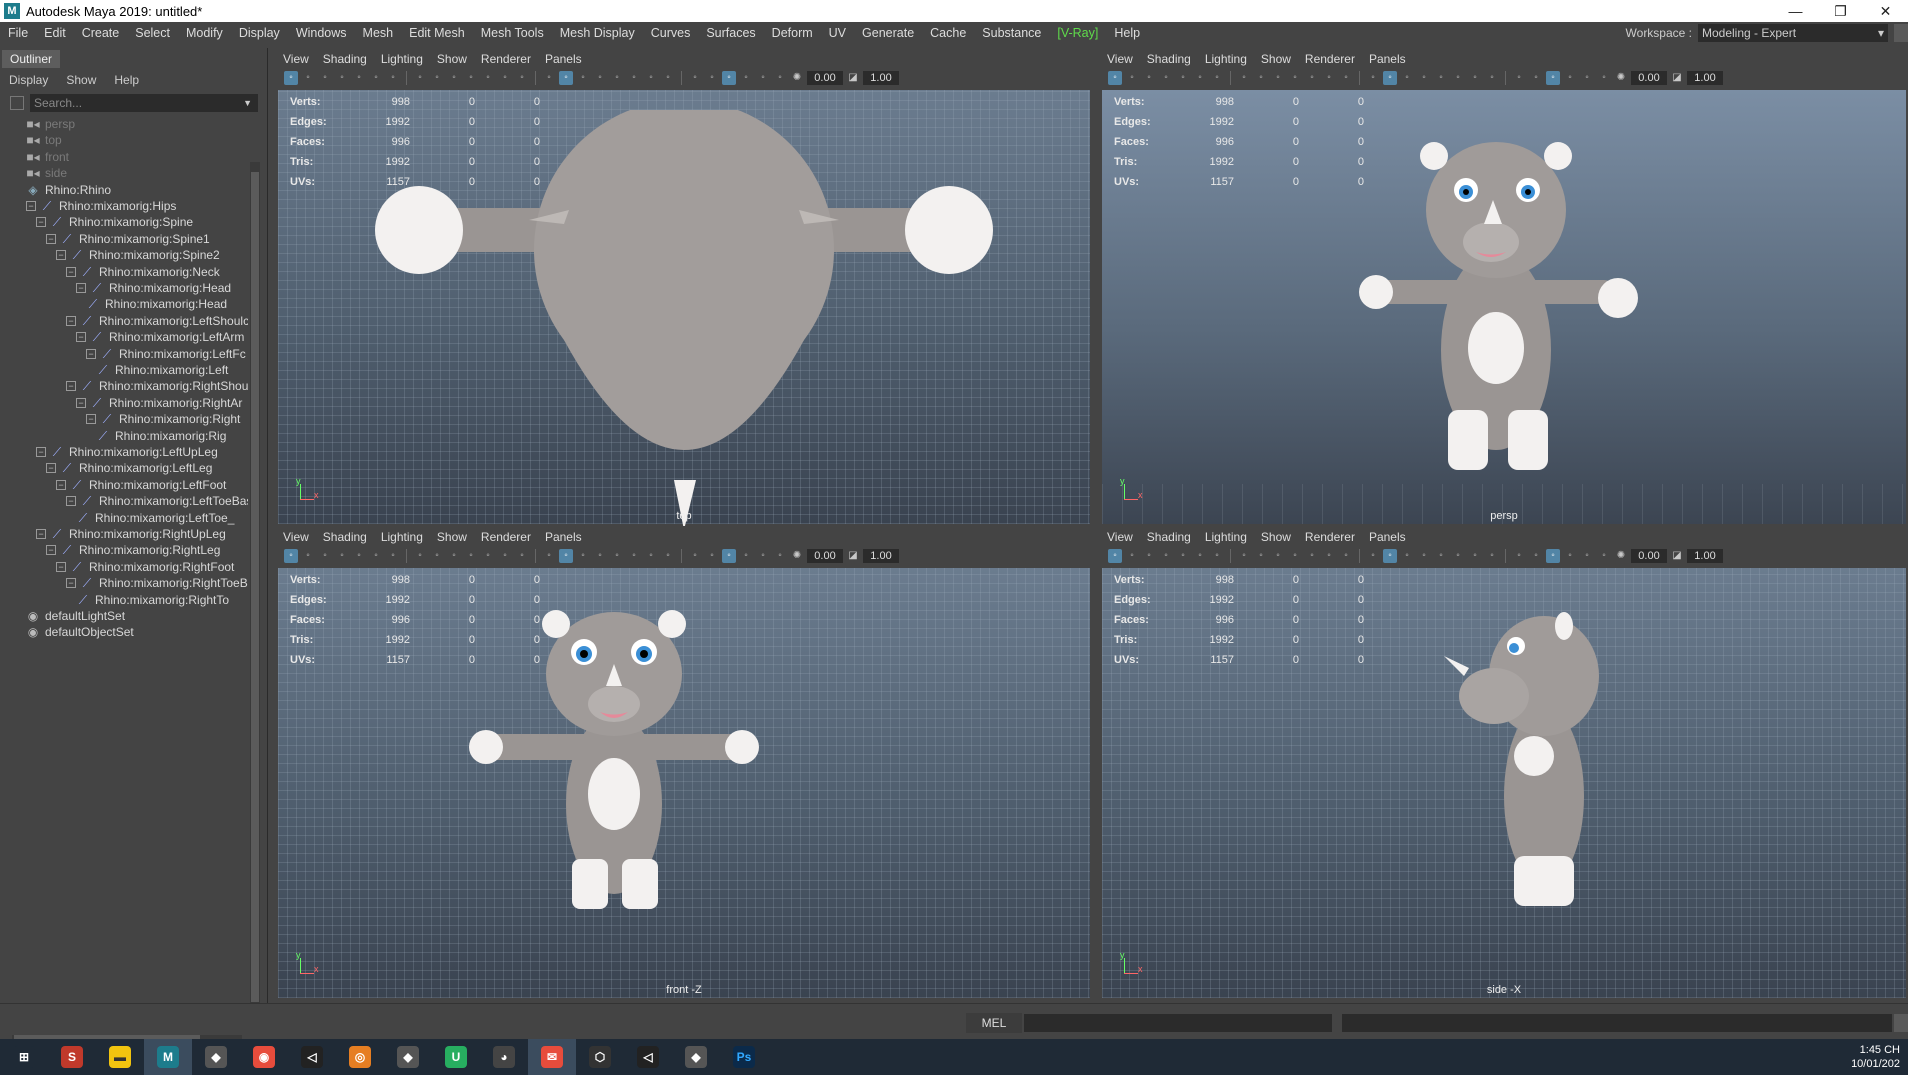 This screenshot has width=1908, height=1075. What do you see at coordinates (549, 556) in the screenshot?
I see `wireframe-icon: ◦` at bounding box center [549, 556].